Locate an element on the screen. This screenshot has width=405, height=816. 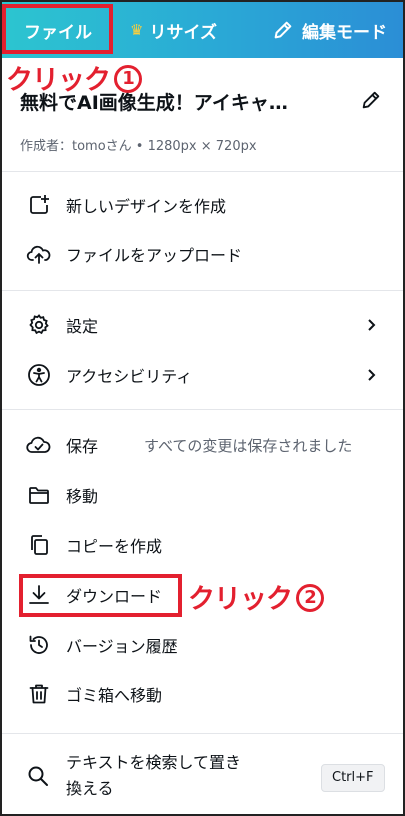
keyboard-shortcut: Ctrl+F is located at coordinates (353, 778).